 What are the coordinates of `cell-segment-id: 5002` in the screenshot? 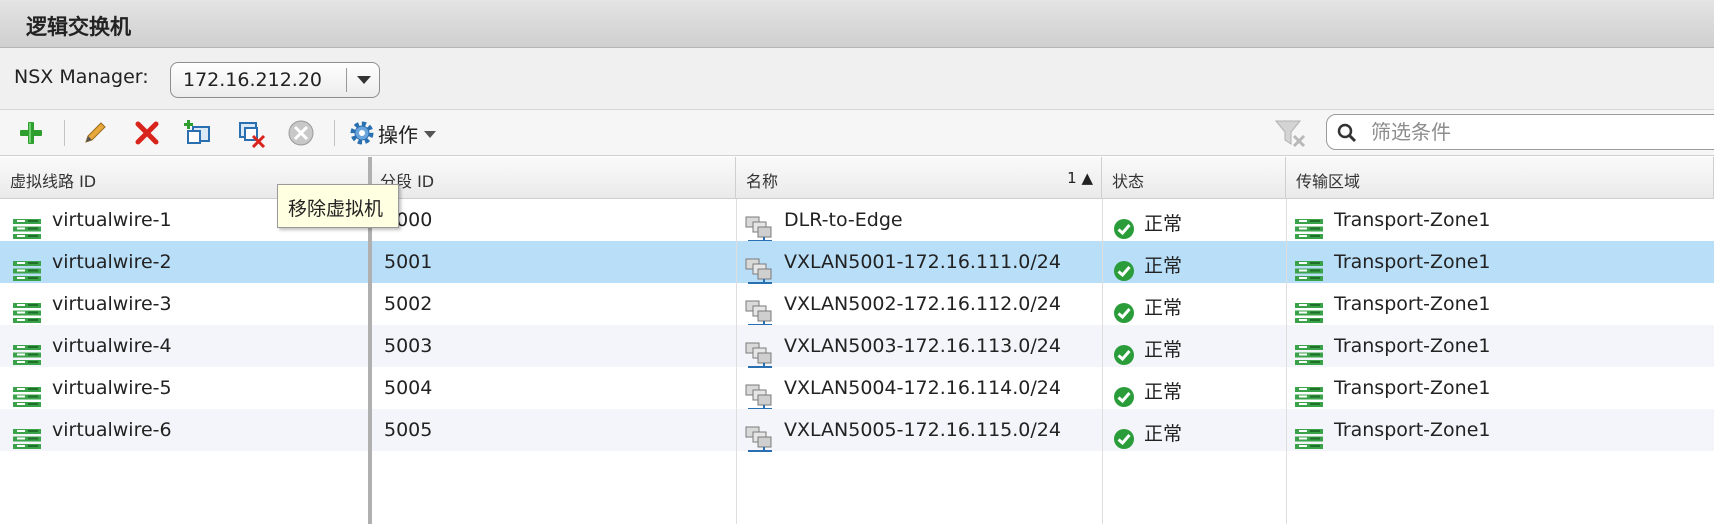 It's located at (553, 304).